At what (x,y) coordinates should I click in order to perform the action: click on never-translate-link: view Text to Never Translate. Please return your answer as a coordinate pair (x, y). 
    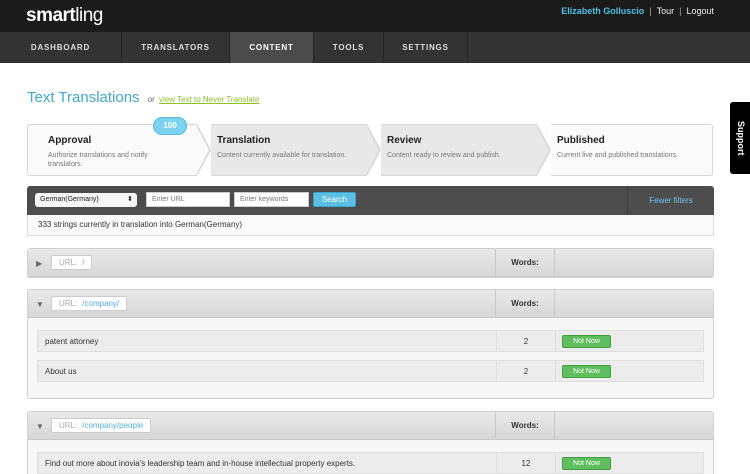
    Looking at the image, I should click on (209, 99).